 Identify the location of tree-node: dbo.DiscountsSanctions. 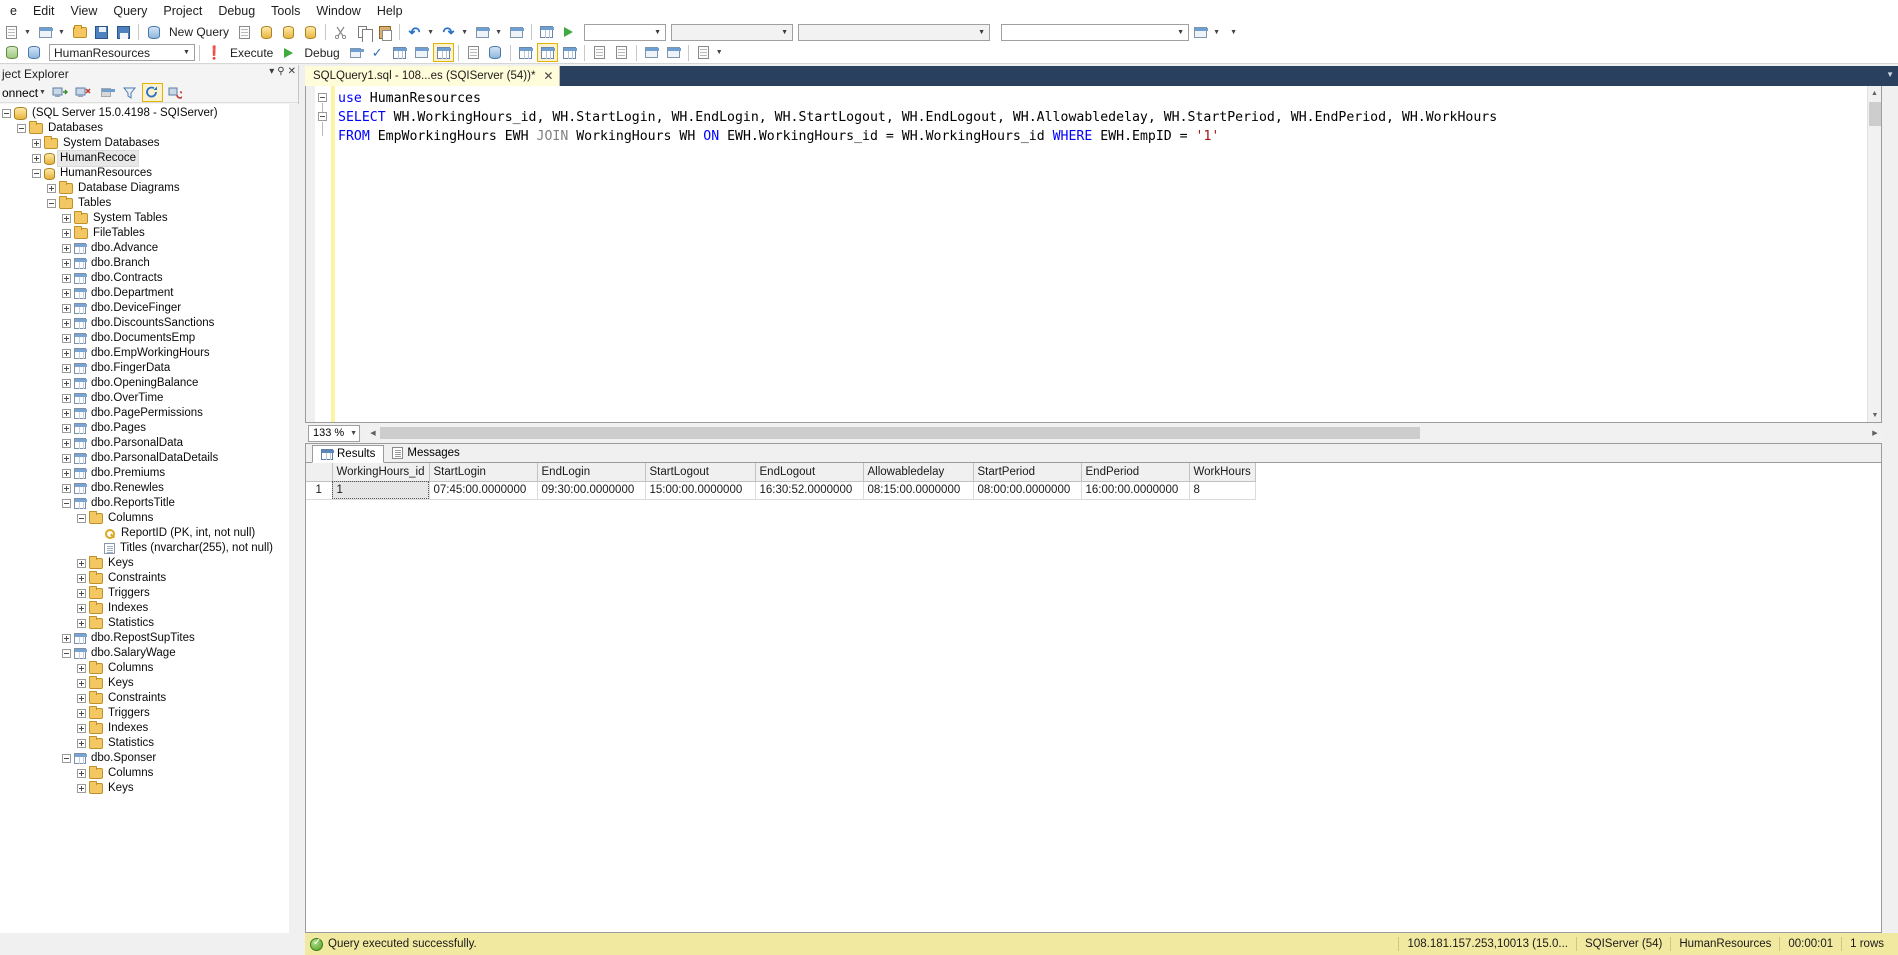
(144, 323).